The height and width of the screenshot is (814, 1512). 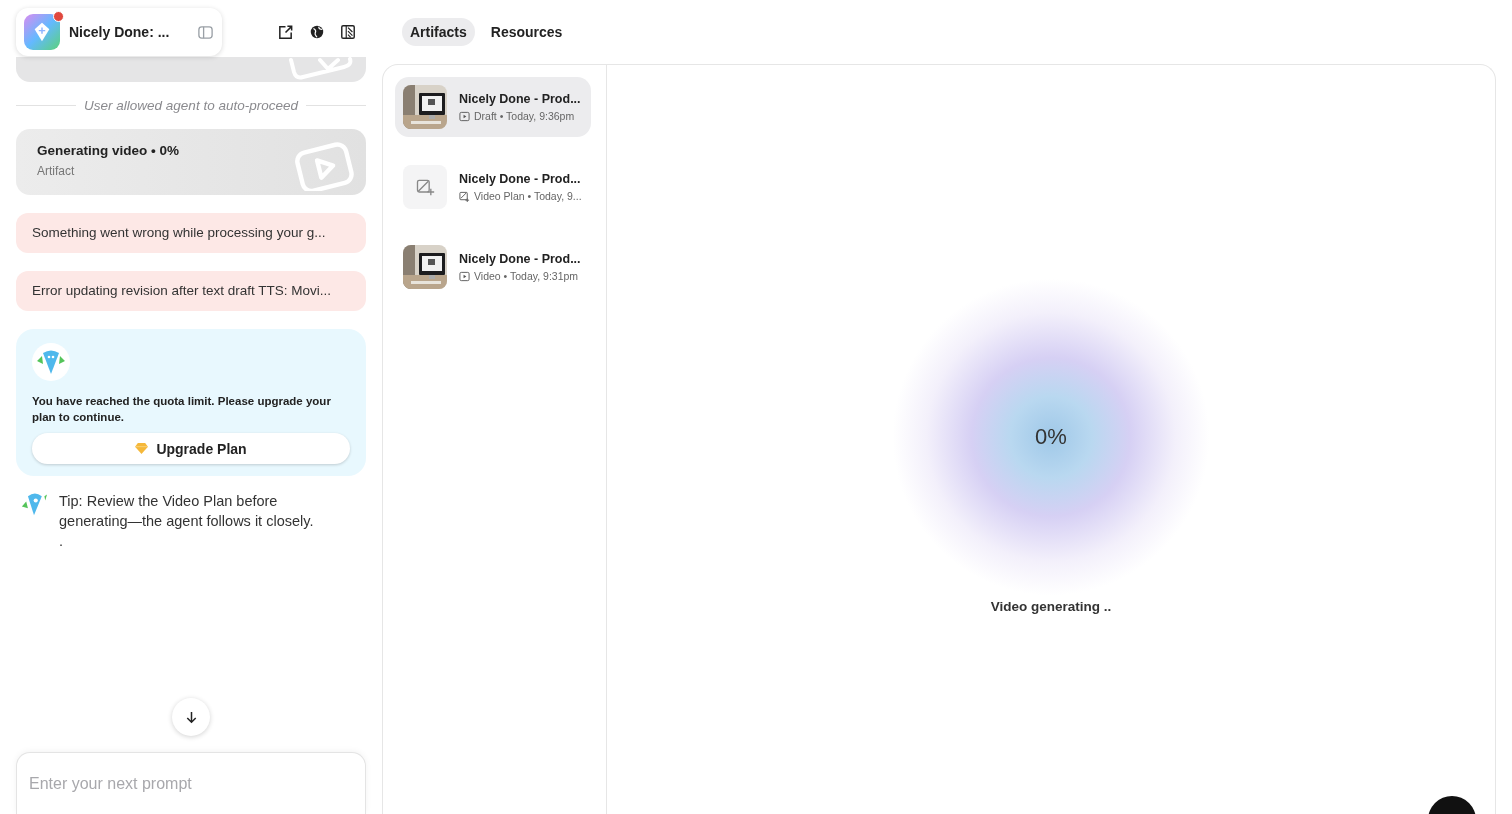 What do you see at coordinates (1051, 606) in the screenshot?
I see `status-text: Video generating ..` at bounding box center [1051, 606].